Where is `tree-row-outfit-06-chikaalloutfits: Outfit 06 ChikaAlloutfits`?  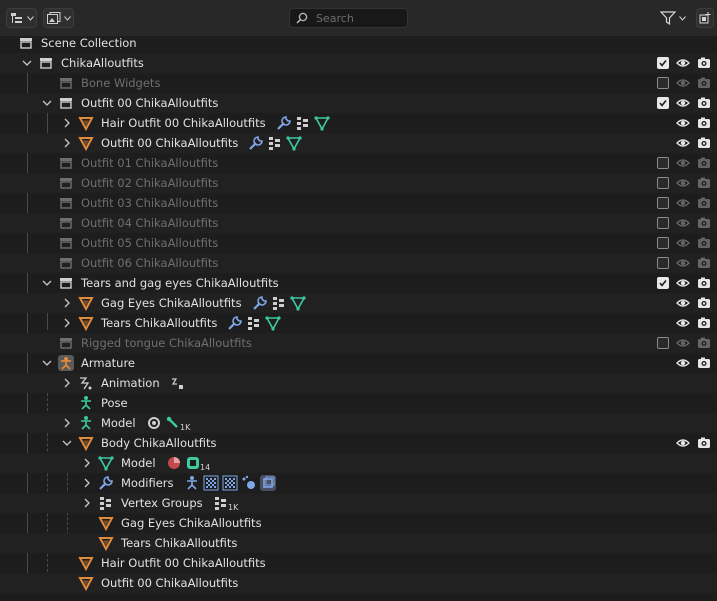
tree-row-outfit-06-chikaalloutfits: Outfit 06 ChikaAlloutfits is located at coordinates (358, 263).